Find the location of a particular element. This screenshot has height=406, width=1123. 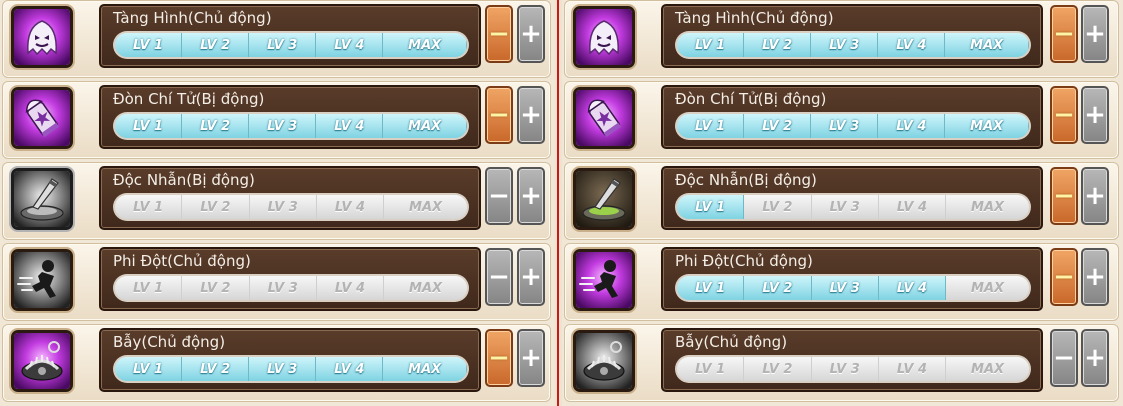

skill-name: Tàng Hình(Chủ động) is located at coordinates (192, 18).